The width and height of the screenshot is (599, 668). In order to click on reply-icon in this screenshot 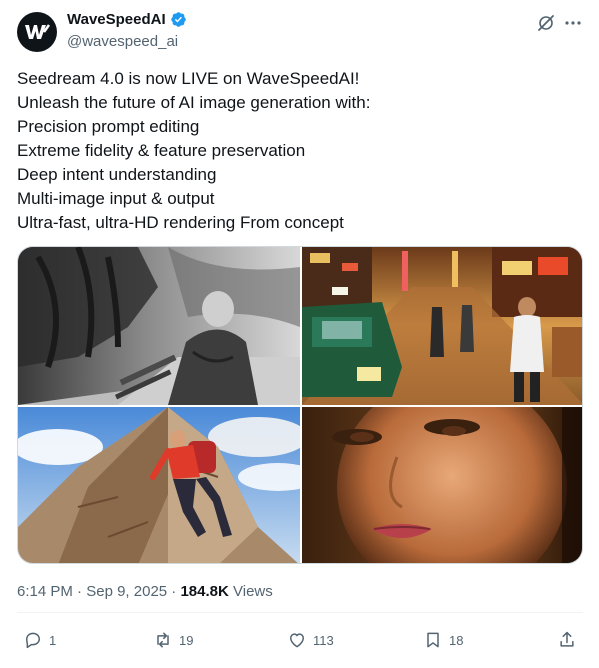, I will do `click(33, 640)`.